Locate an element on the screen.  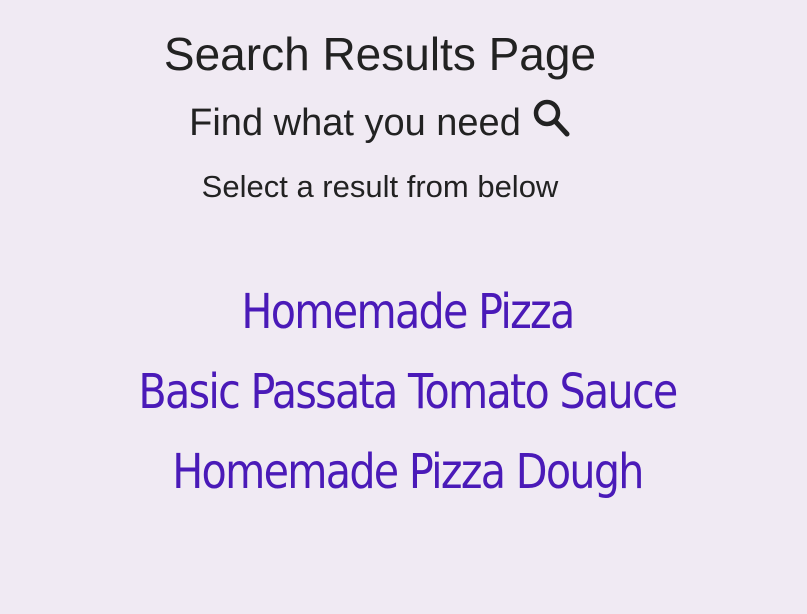
page-title: Search Results Page is located at coordinates (380, 54).